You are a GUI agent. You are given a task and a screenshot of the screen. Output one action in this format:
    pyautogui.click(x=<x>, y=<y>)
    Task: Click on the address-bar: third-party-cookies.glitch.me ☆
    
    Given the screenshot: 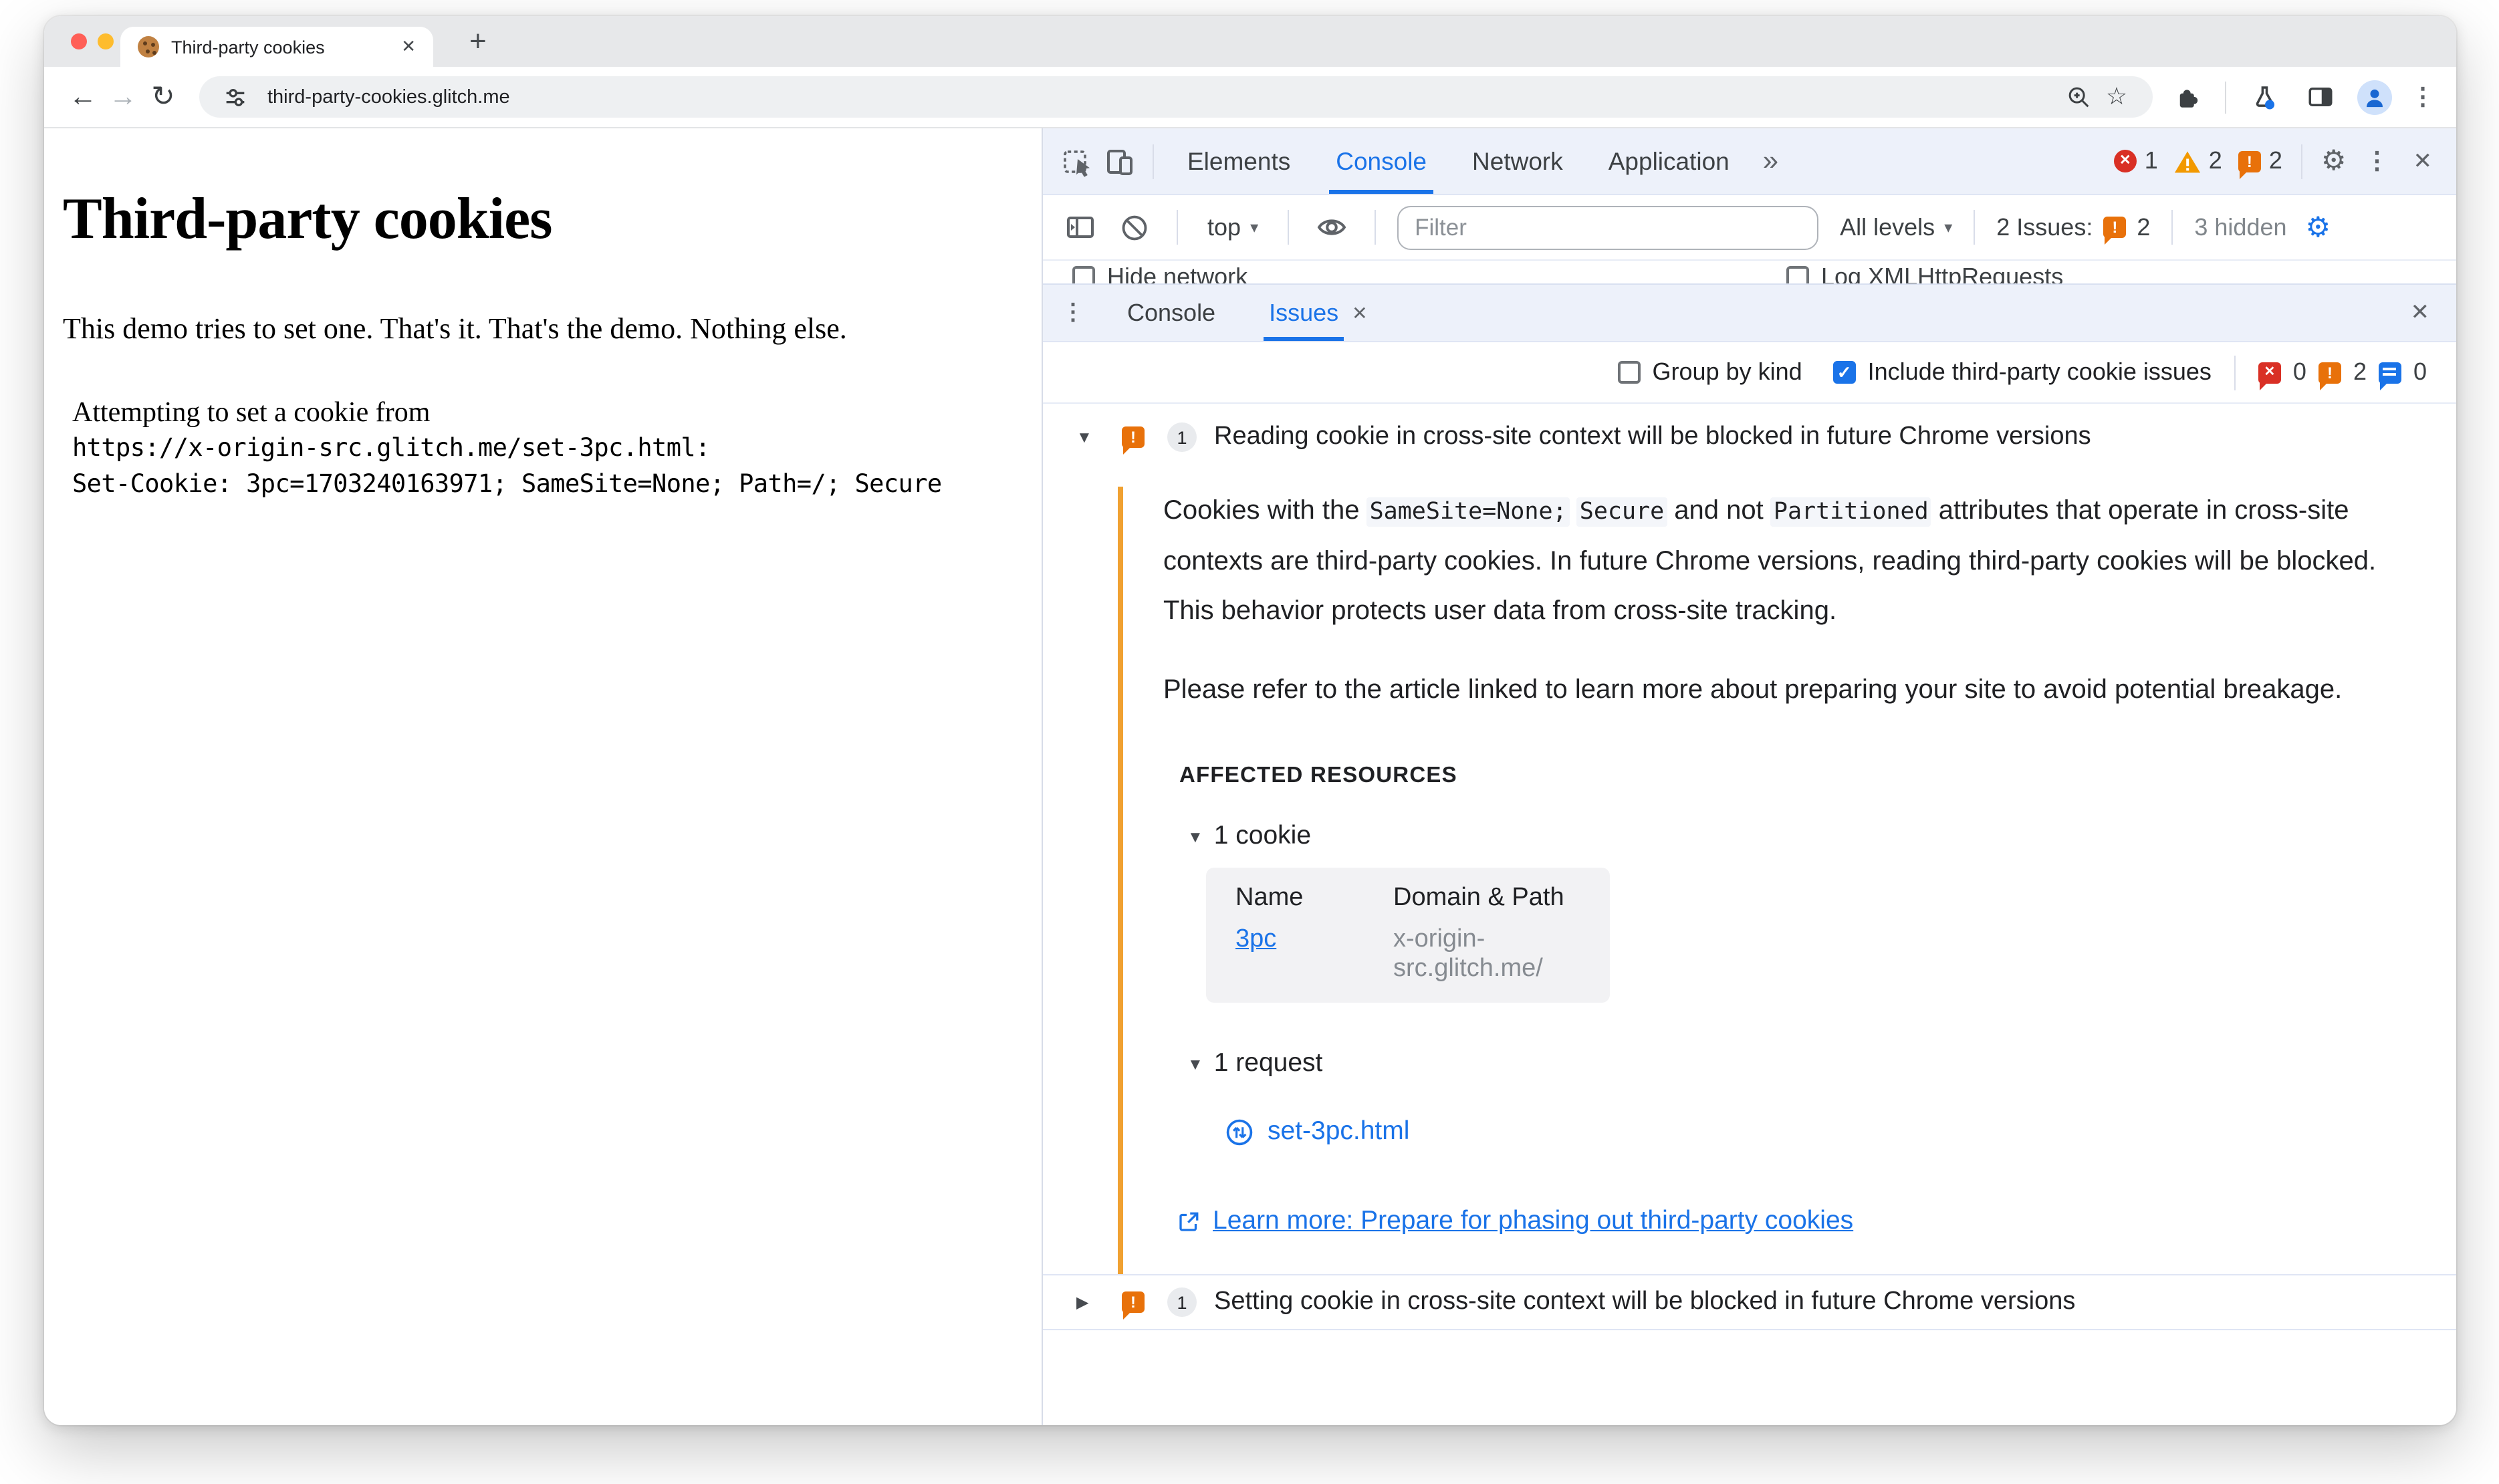 What is the action you would take?
    pyautogui.click(x=1176, y=97)
    